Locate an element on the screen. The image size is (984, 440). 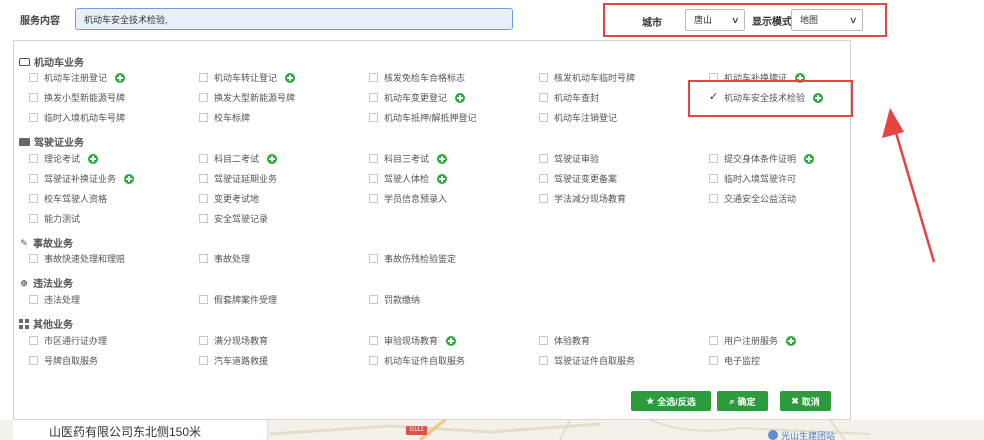
service-item: 科目三考试 is located at coordinates (408, 158).